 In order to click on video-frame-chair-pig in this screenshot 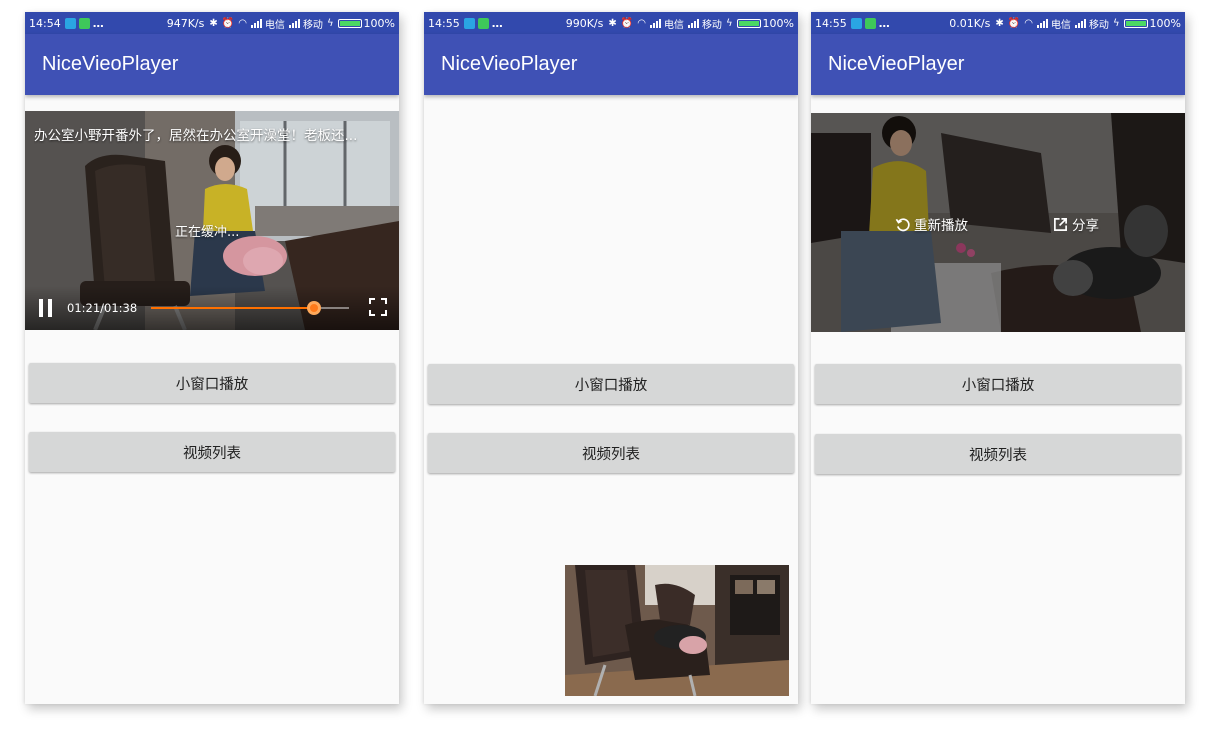, I will do `click(677, 630)`.